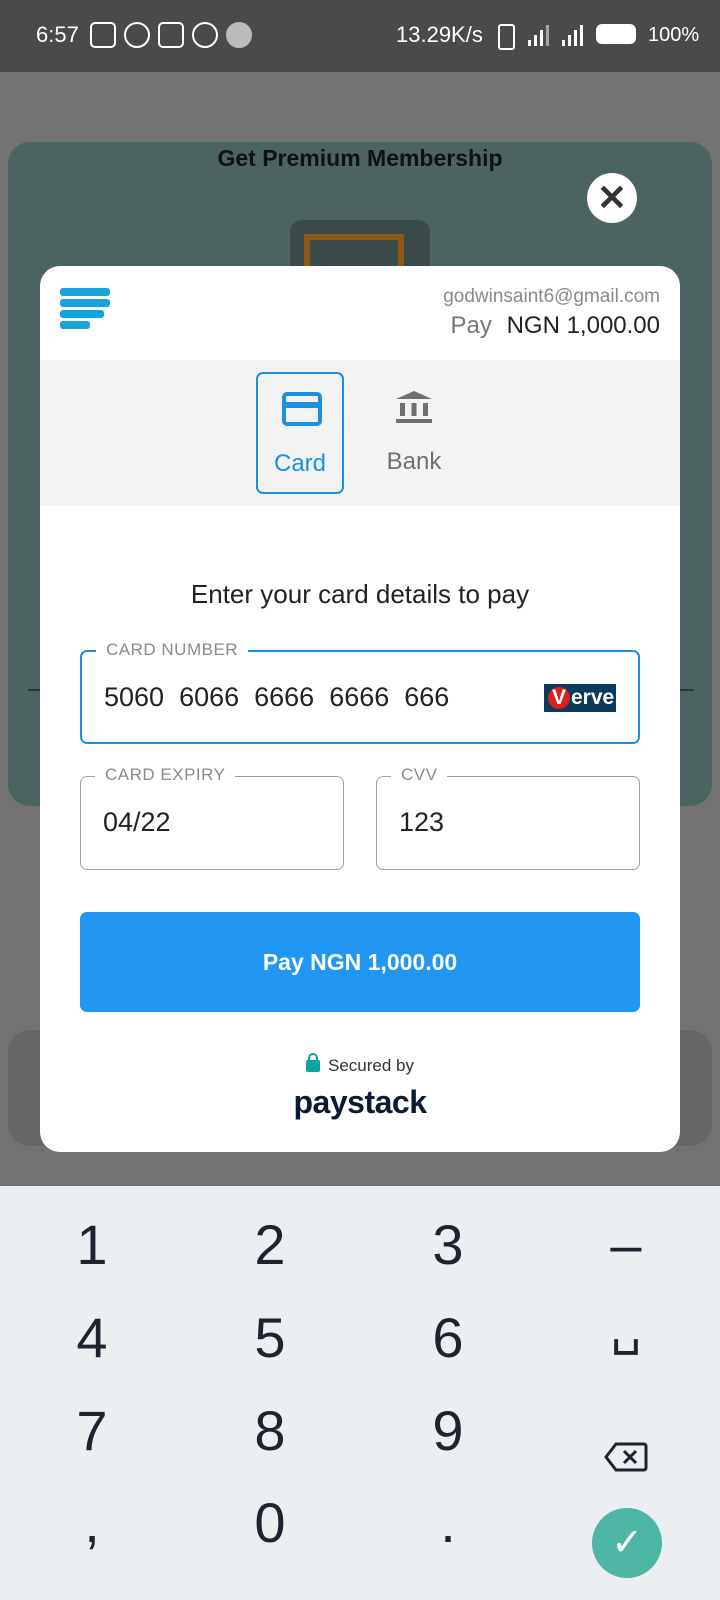 The width and height of the screenshot is (720, 1600). I want to click on bank-icon, so click(414, 407).